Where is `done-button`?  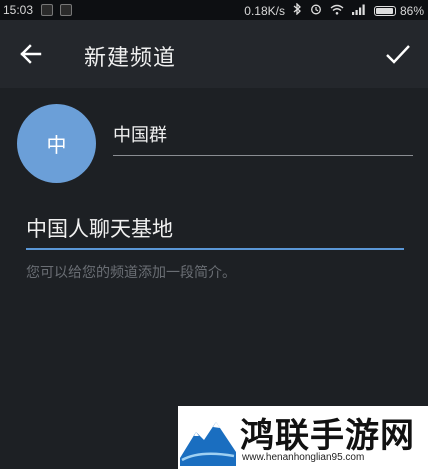 done-button is located at coordinates (398, 54).